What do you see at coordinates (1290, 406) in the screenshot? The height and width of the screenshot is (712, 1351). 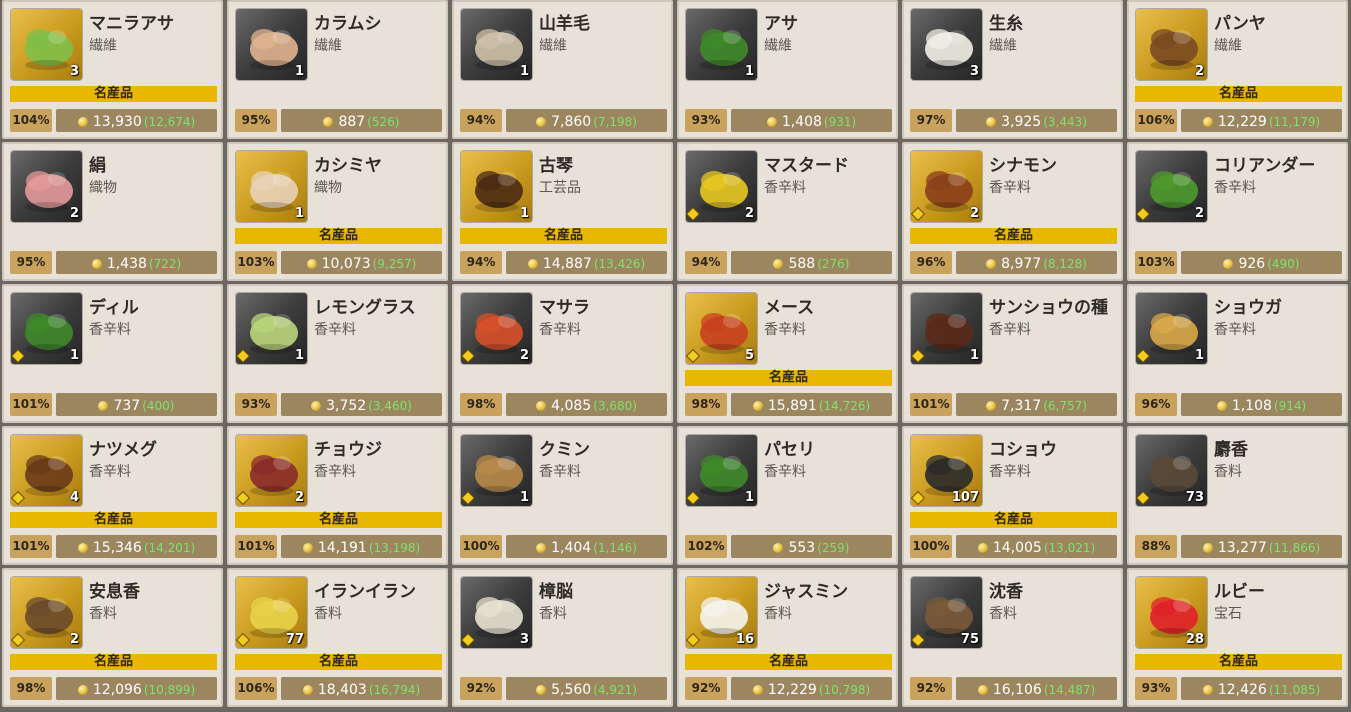 I see `base-price: (914)` at bounding box center [1290, 406].